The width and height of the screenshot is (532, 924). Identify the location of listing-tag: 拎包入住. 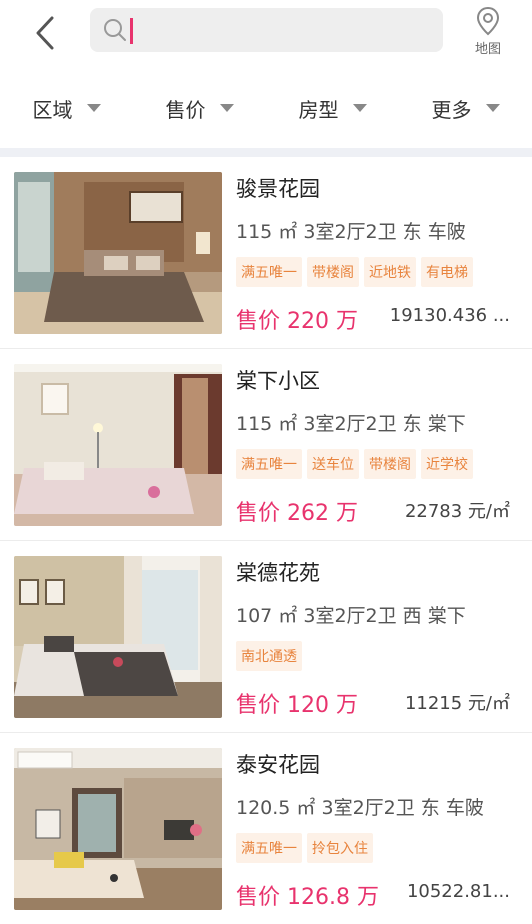
(340, 848).